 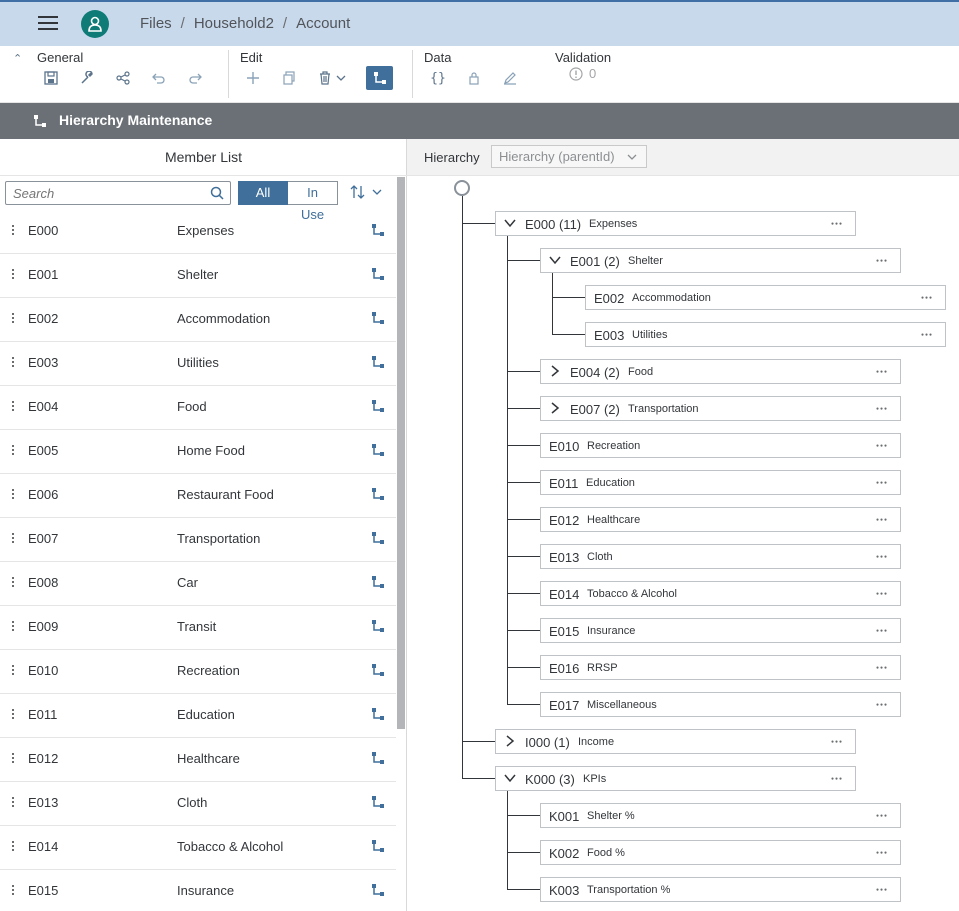 I want to click on copy-icon, so click(x=289, y=78).